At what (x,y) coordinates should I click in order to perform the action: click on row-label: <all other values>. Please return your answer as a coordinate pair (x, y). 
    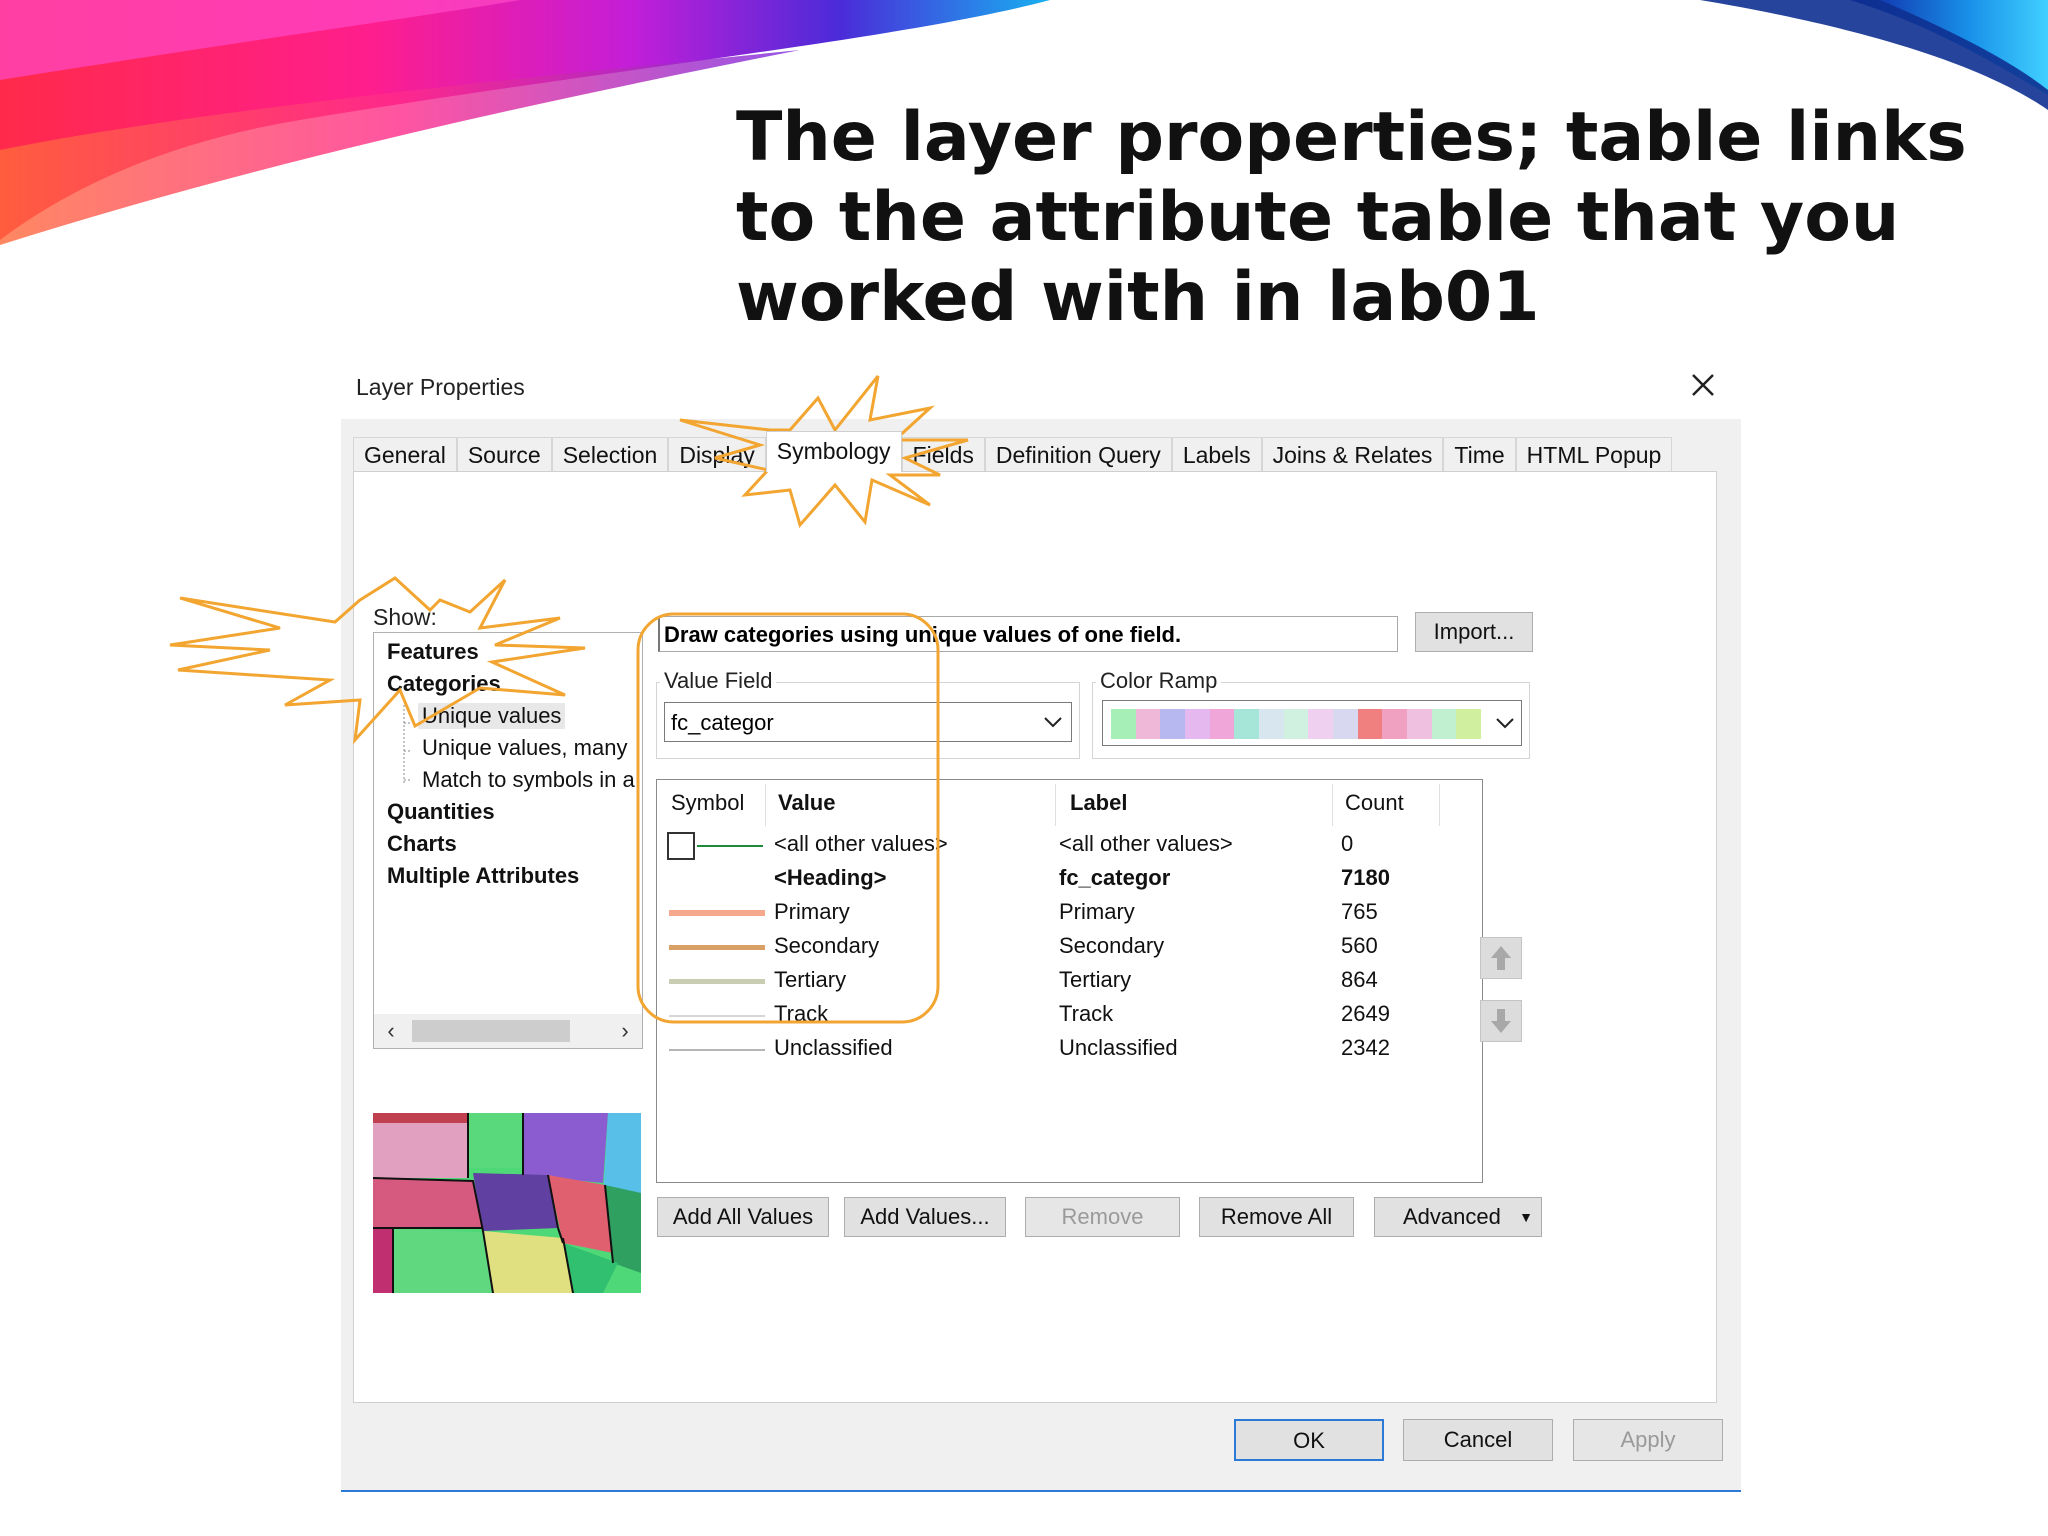
    Looking at the image, I should click on (1146, 843).